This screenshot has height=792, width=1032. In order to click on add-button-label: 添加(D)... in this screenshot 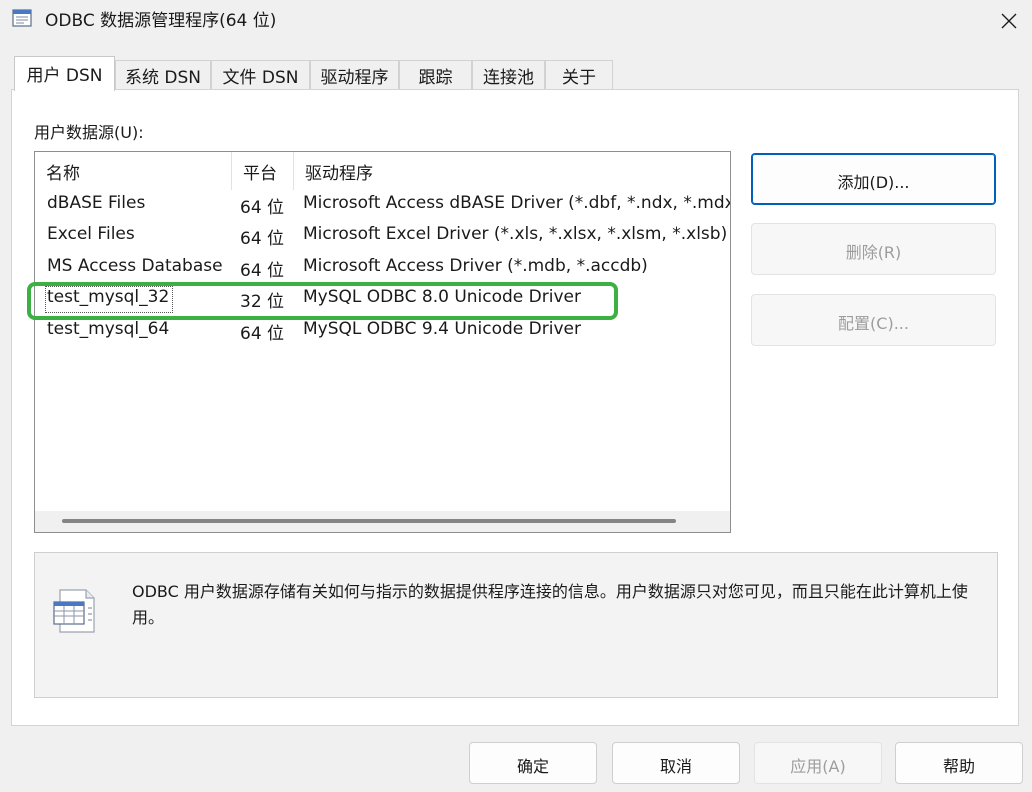, I will do `click(873, 182)`.